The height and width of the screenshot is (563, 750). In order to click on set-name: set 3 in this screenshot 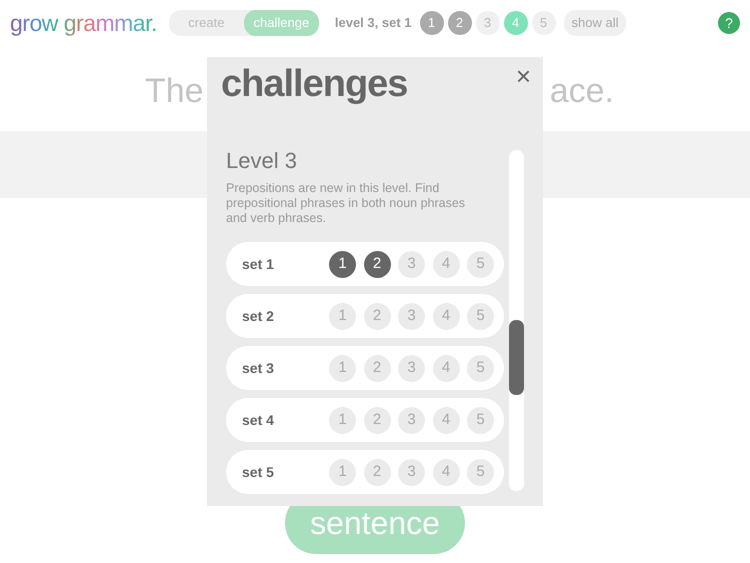, I will do `click(258, 368)`.